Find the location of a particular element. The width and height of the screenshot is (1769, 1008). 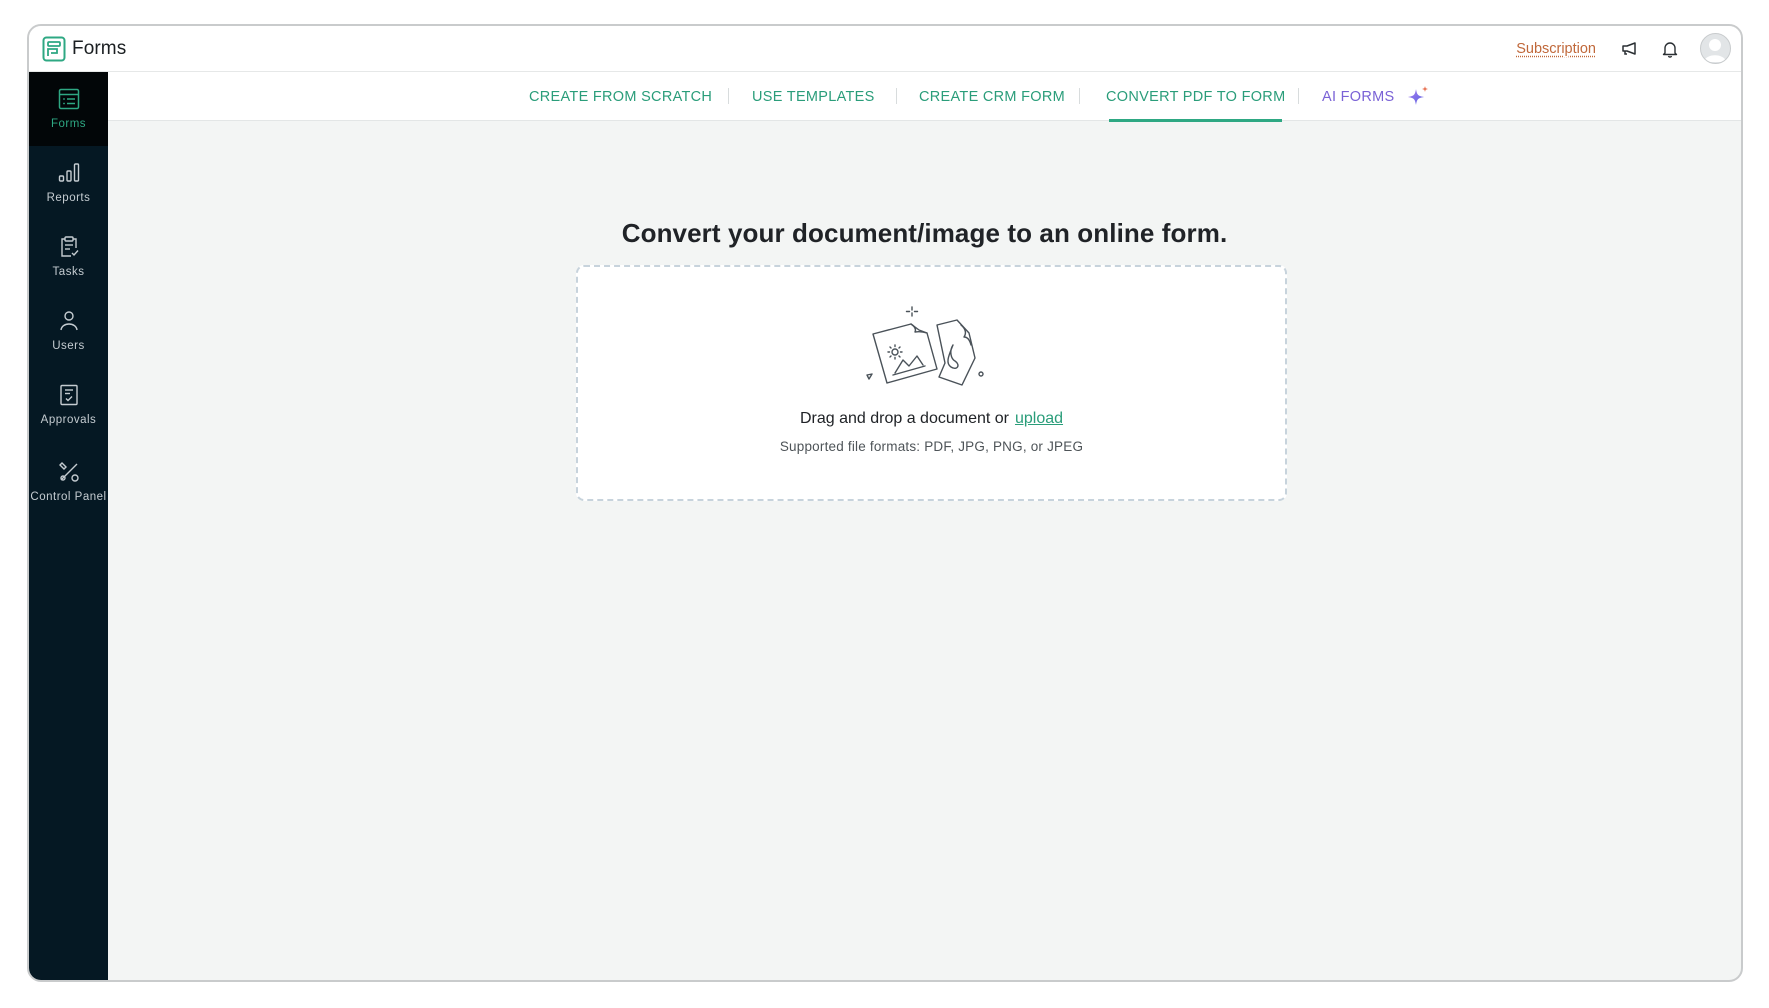

bar-chart-icon is located at coordinates (68, 172).